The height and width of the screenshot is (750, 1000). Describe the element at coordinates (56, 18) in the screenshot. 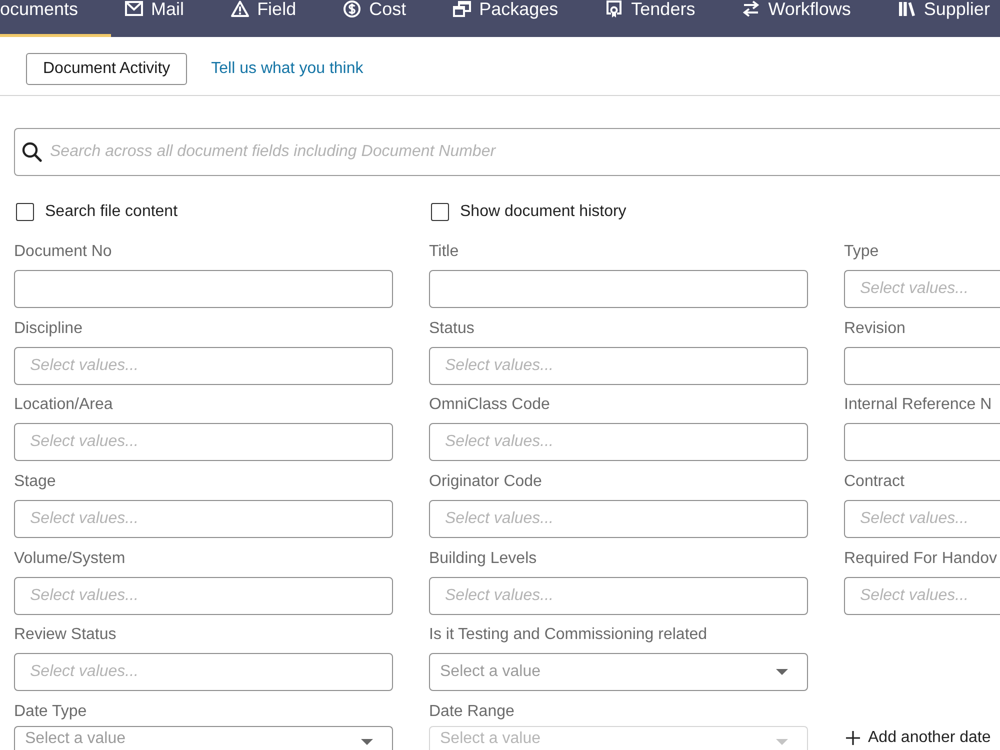

I see `nav-tab: ocuments` at that location.